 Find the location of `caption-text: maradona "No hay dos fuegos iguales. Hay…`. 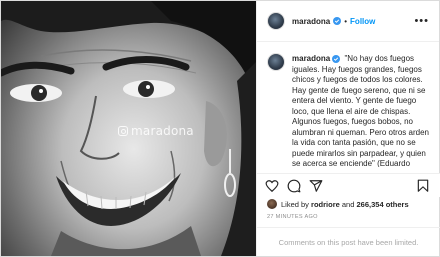

caption-text: maradona "No hay dos fuegos iguales. Hay… is located at coordinates (361, 110).